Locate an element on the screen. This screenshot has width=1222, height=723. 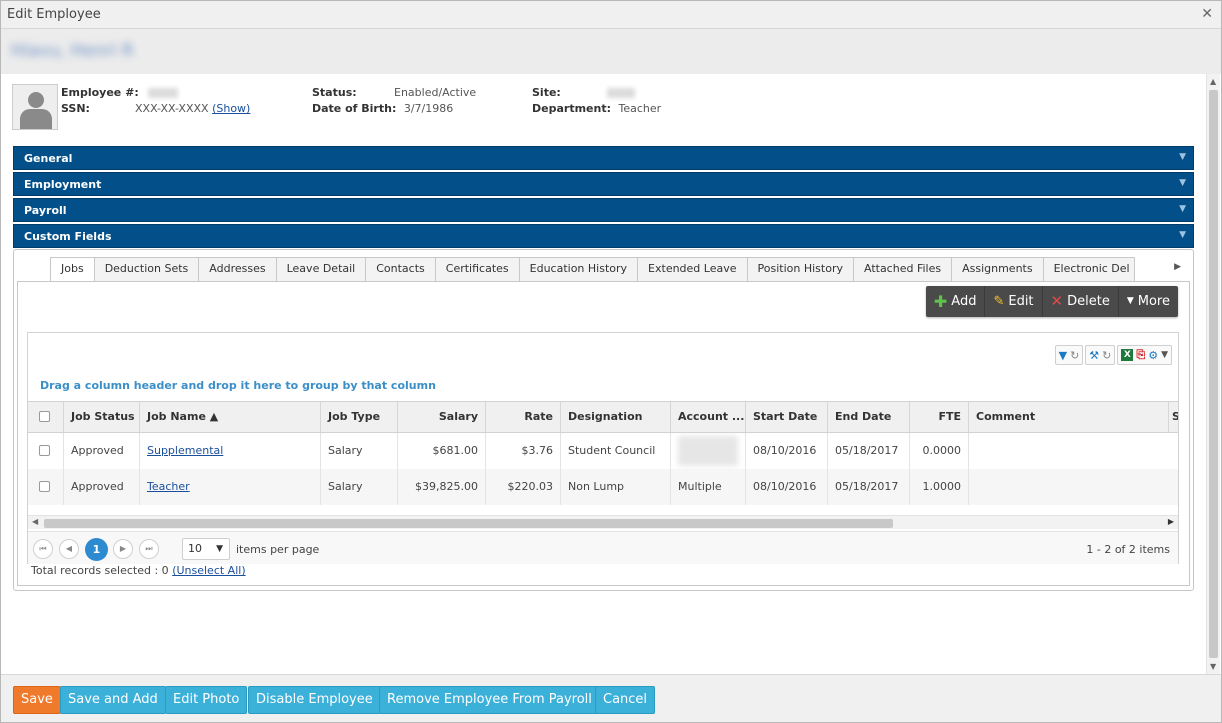
remove-from-payroll-button: Remove Employee From Payroll is located at coordinates (489, 700).